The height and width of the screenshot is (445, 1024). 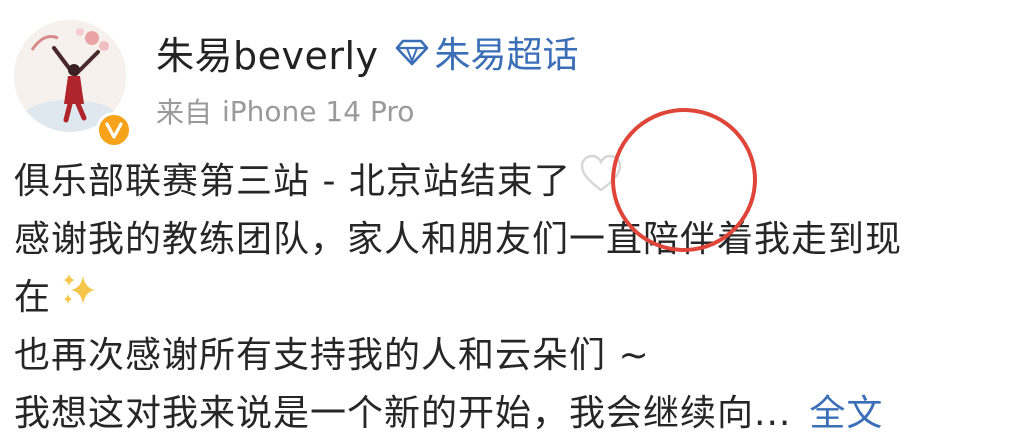 What do you see at coordinates (33, 297) in the screenshot?
I see `post-text-line-3: 在` at bounding box center [33, 297].